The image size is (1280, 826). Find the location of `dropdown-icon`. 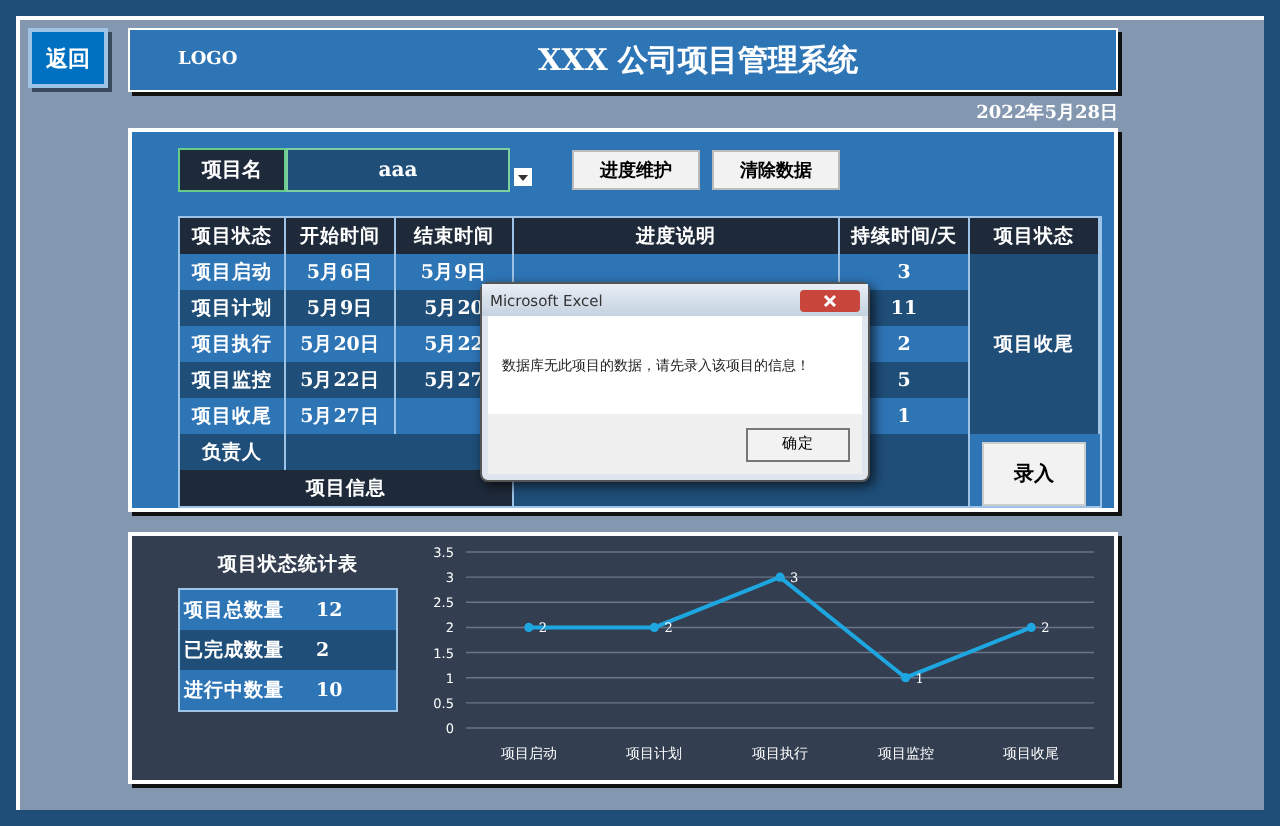

dropdown-icon is located at coordinates (523, 176).